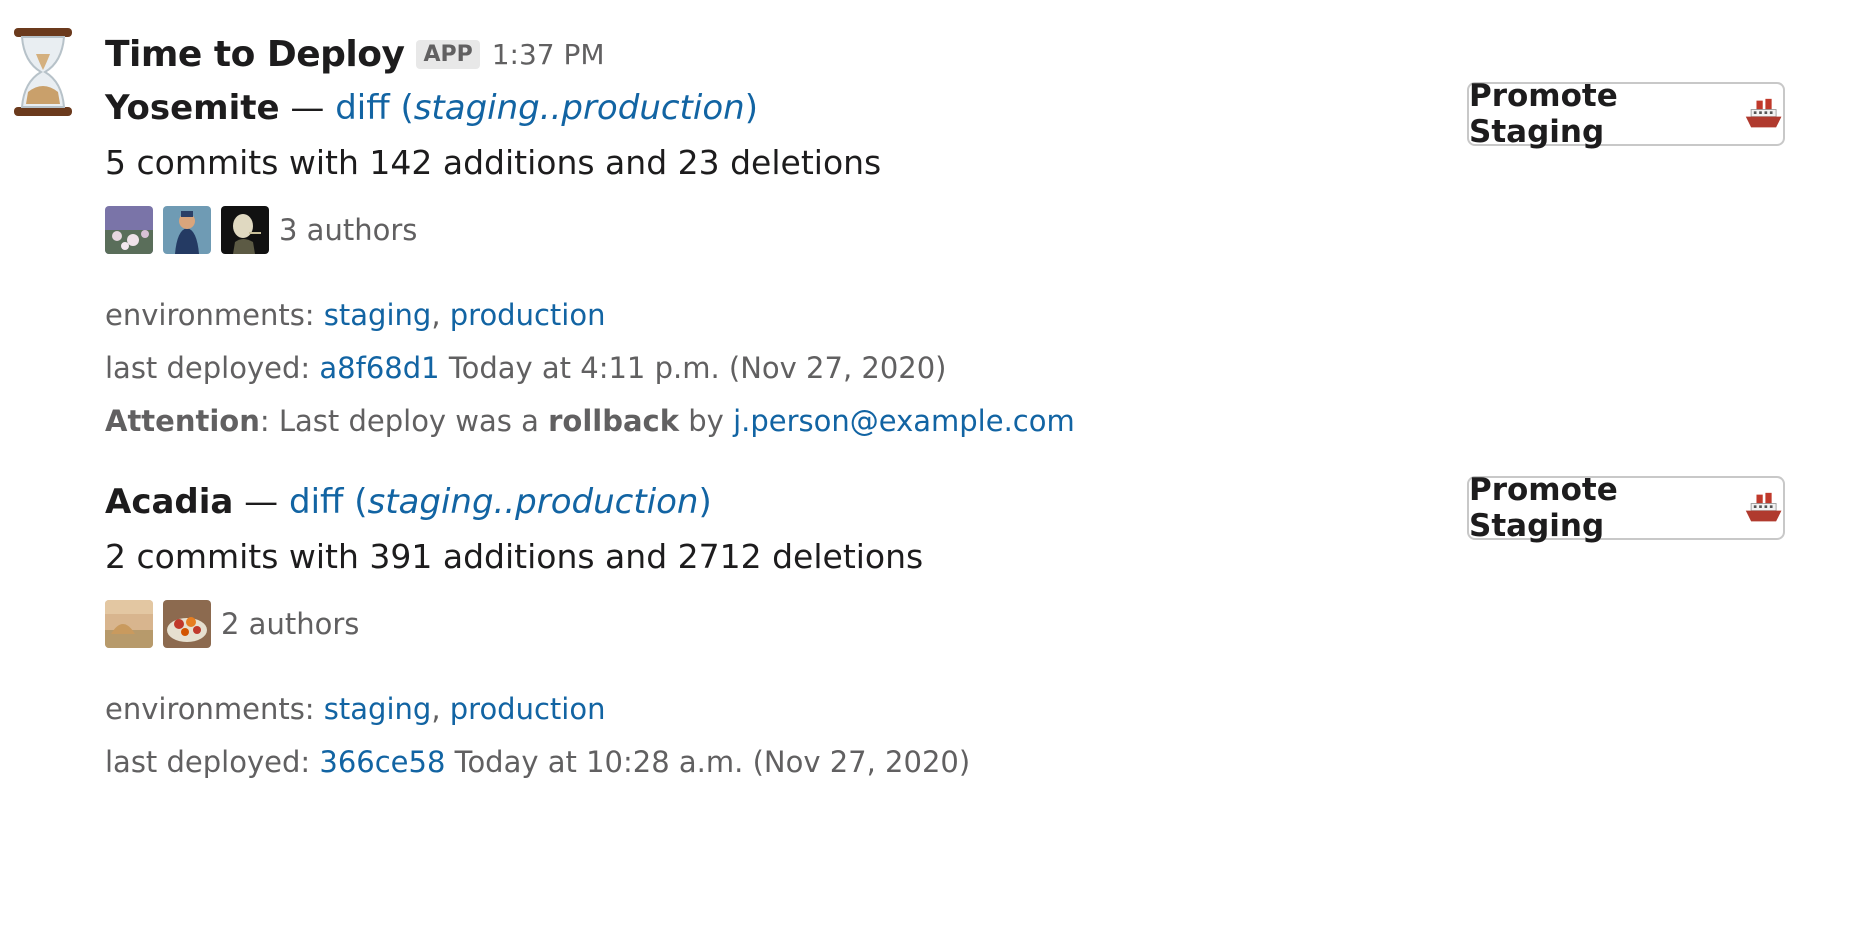 Image resolution: width=1862 pixels, height=950 pixels. I want to click on attention-label: Attention, so click(182, 421).